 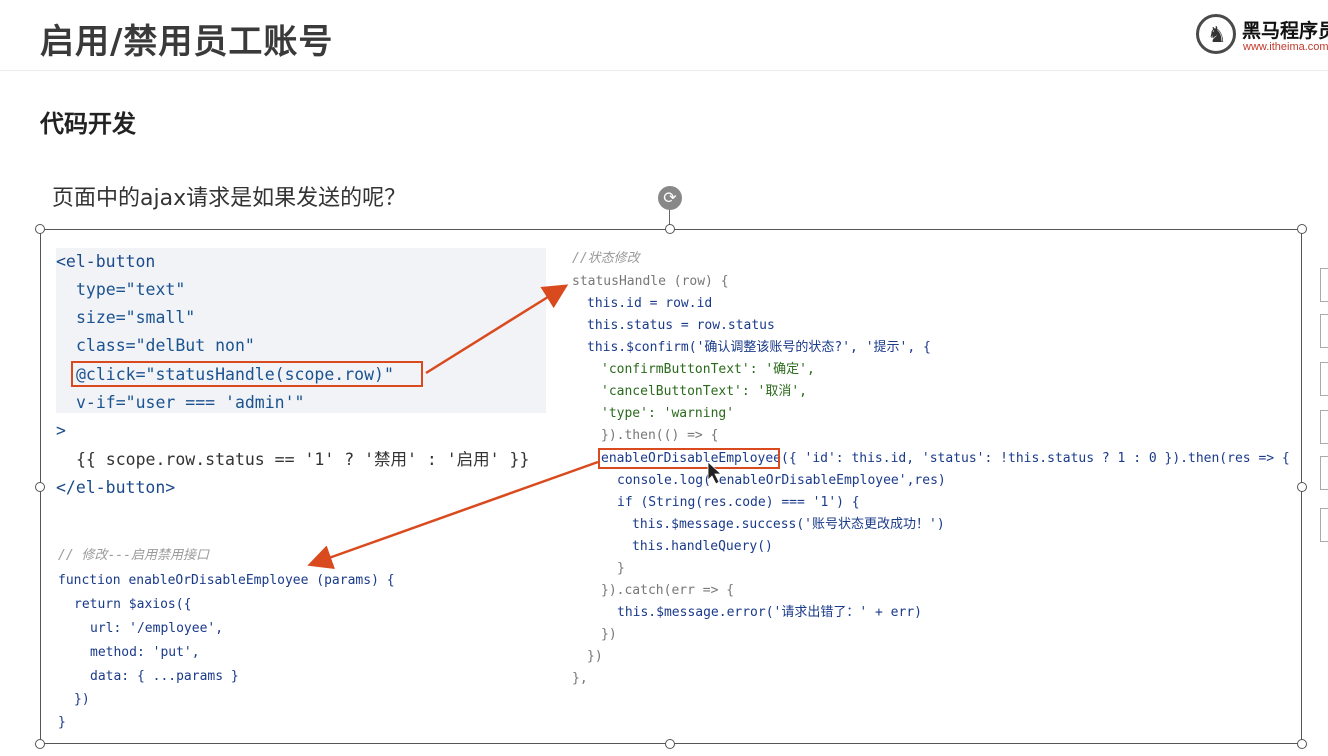 What do you see at coordinates (660, 435) in the screenshot?
I see `code-line: }).then(() => {` at bounding box center [660, 435].